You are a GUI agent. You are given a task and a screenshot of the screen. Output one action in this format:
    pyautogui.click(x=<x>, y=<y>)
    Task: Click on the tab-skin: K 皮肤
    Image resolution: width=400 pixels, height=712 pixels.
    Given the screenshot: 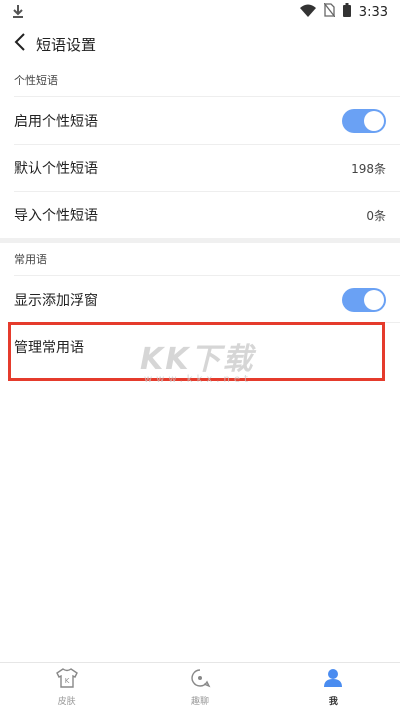 What is the action you would take?
    pyautogui.click(x=66, y=687)
    